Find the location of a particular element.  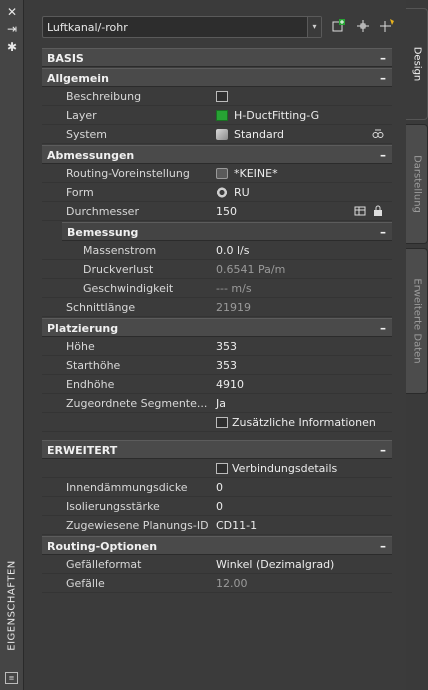

system-selector-icon is located at coordinates (378, 134).